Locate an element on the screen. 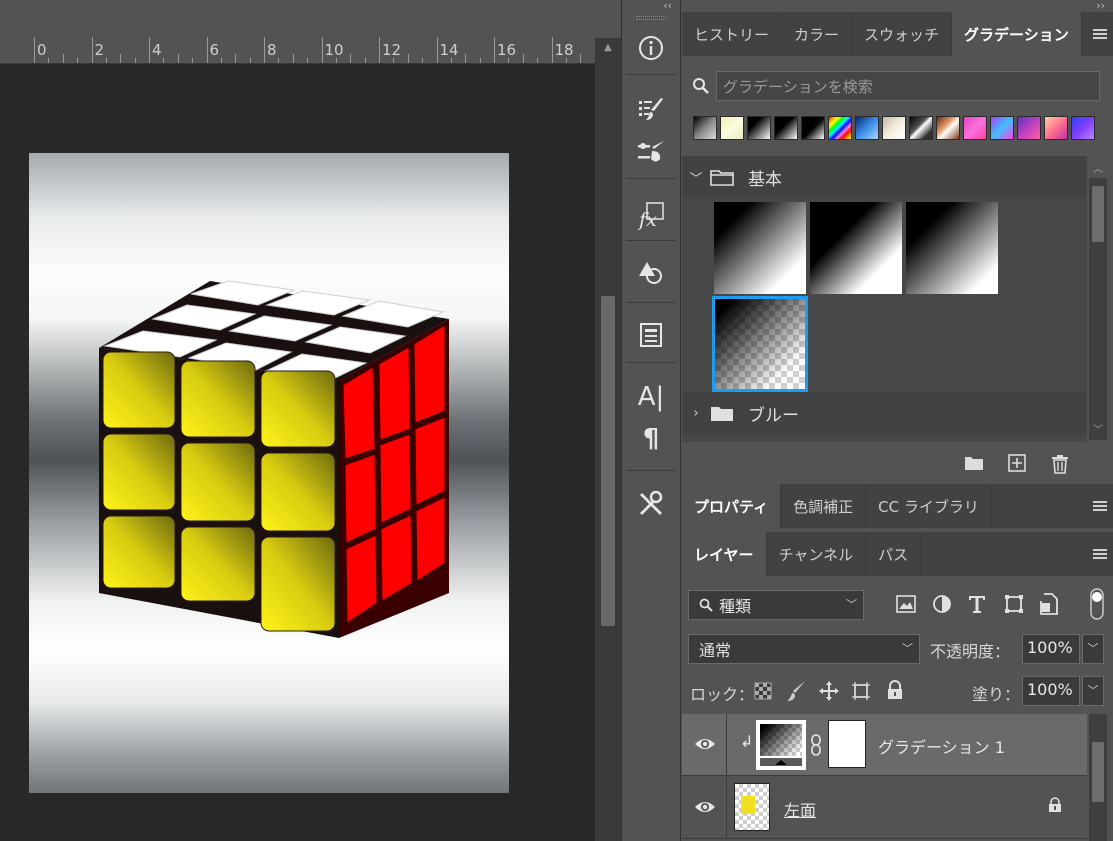 The height and width of the screenshot is (841, 1113). gradient-list-scrollbar: ︿ ﹀ is located at coordinates (1098, 302).